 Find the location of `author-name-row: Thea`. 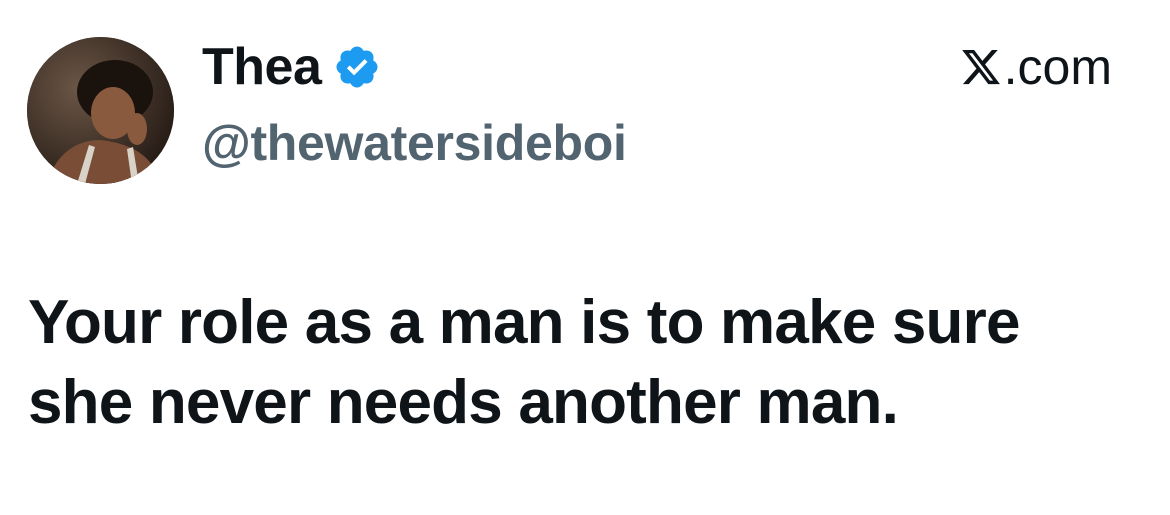

author-name-row: Thea is located at coordinates (291, 67).